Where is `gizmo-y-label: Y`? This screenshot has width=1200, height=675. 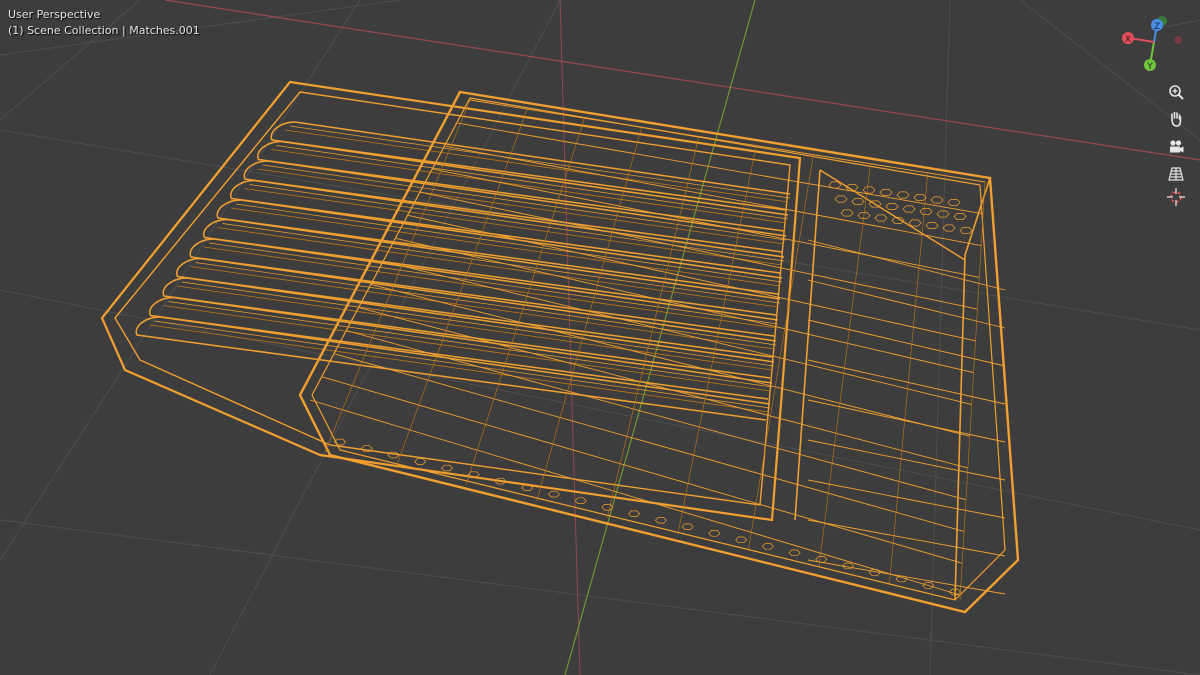
gizmo-y-label: Y is located at coordinates (1149, 67).